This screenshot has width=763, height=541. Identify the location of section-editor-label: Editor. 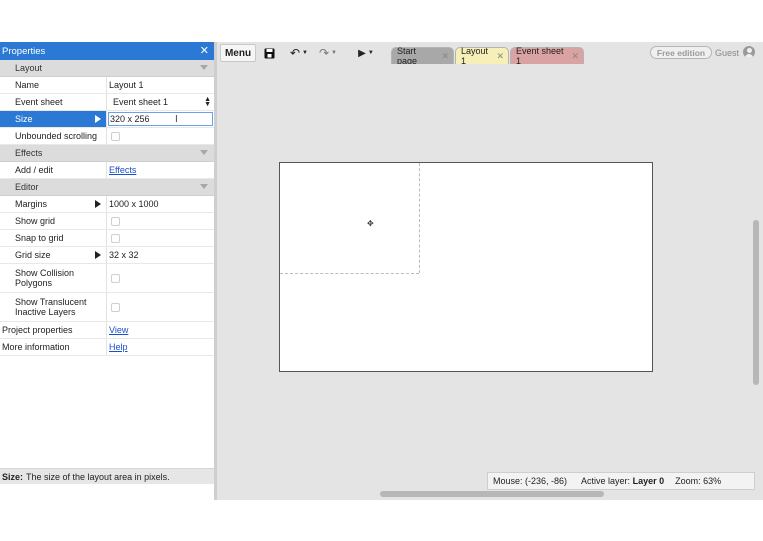
(27, 187).